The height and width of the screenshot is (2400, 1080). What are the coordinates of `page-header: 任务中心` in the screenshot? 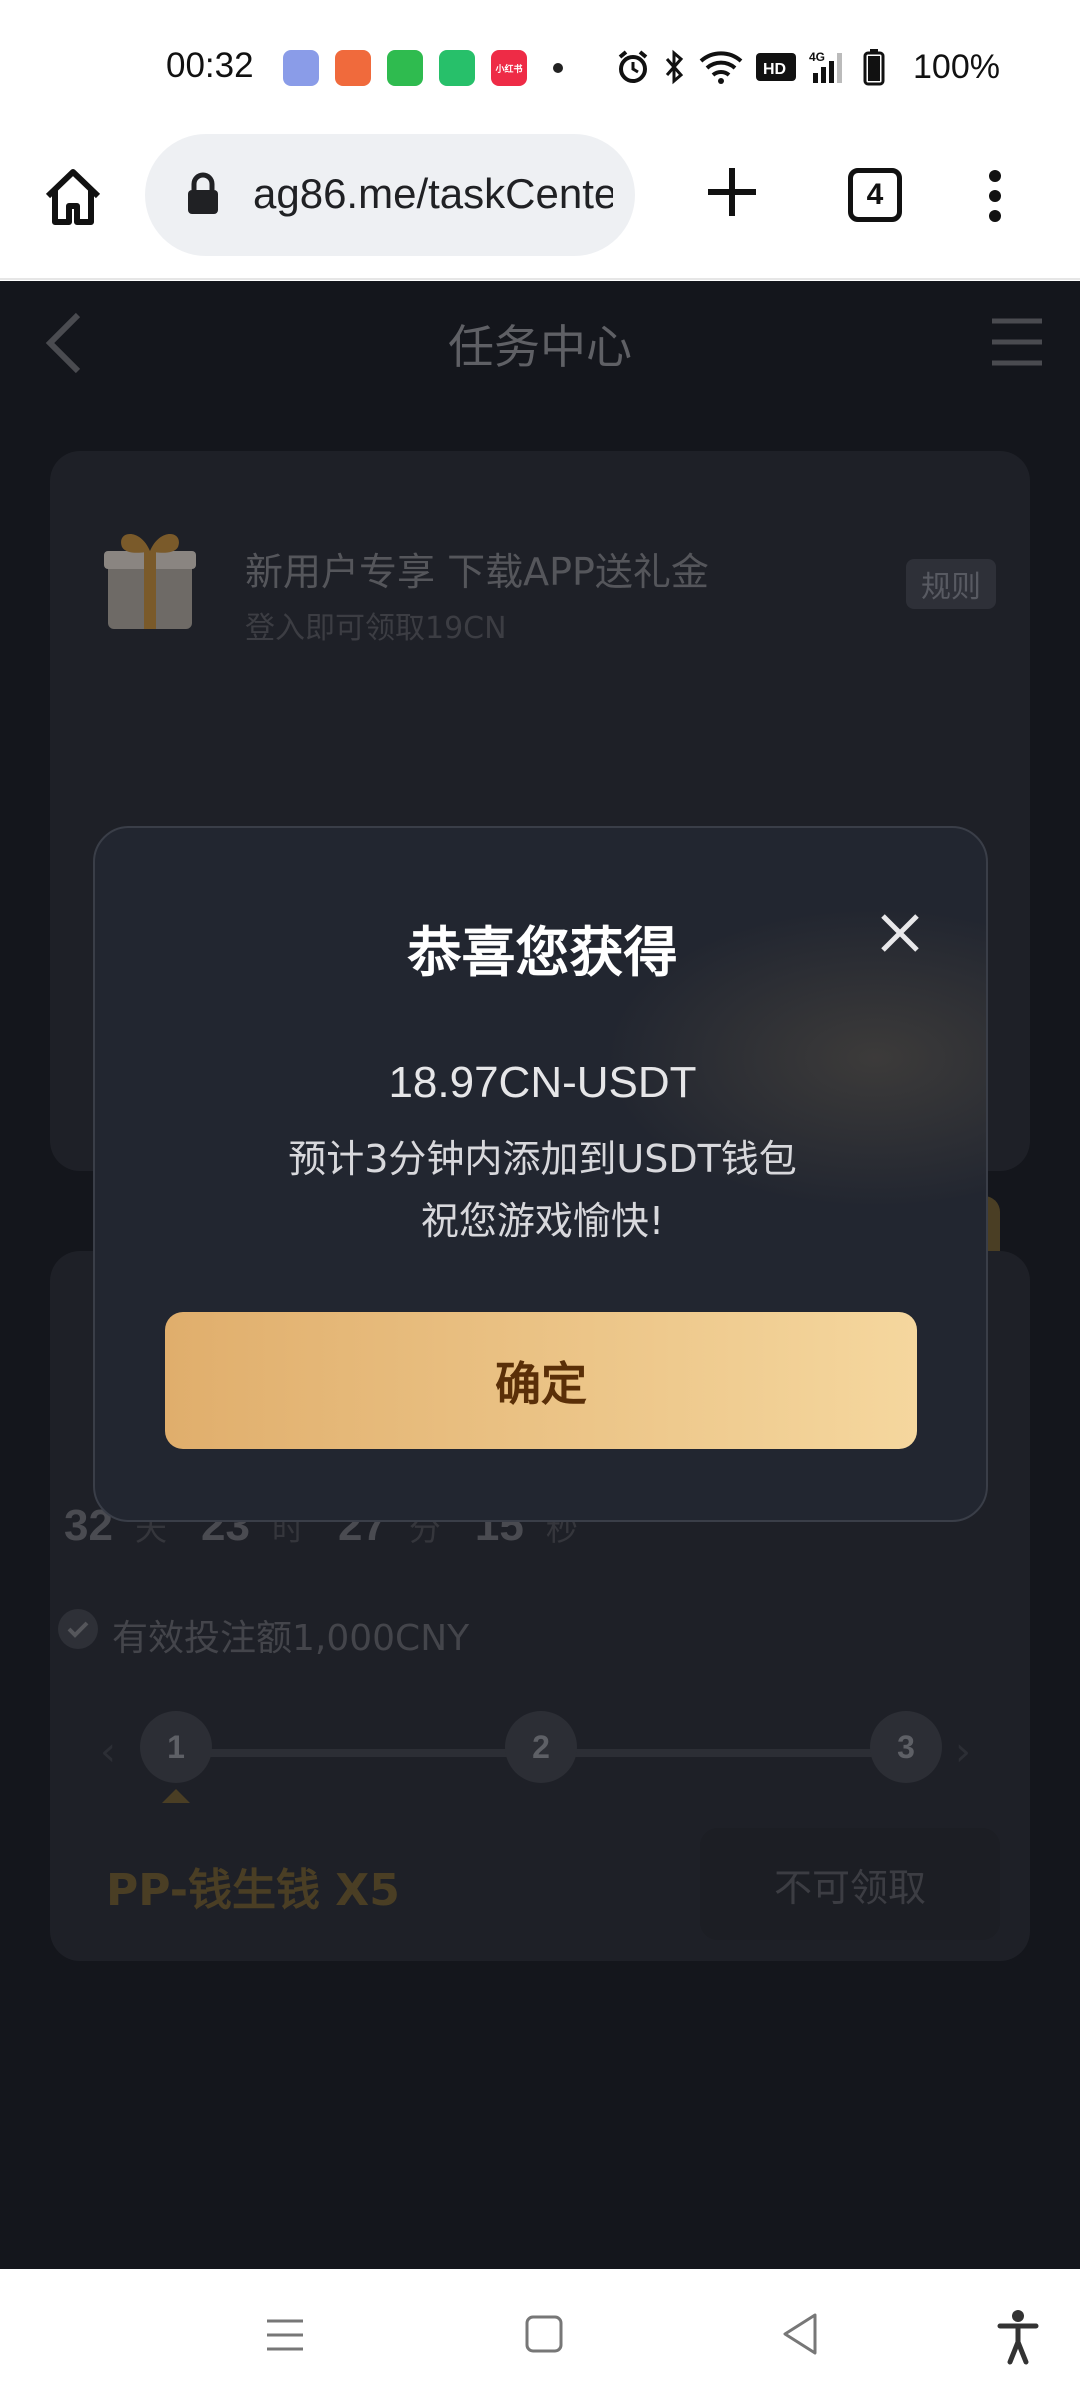 It's located at (540, 341).